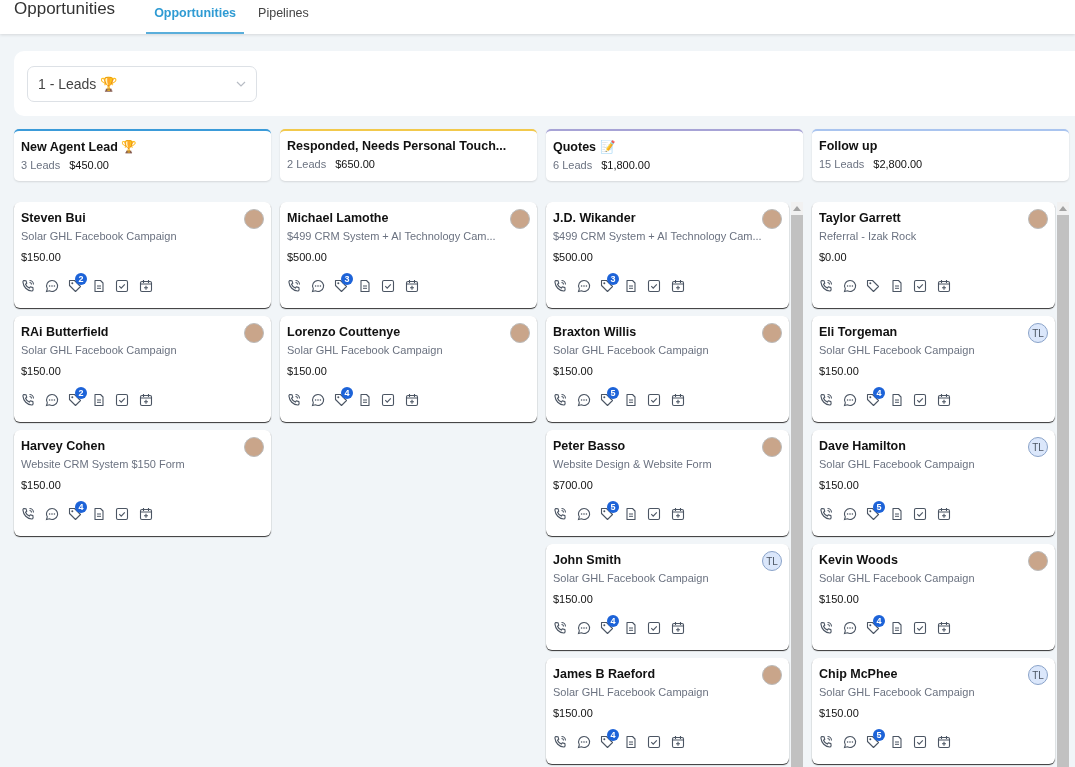 The height and width of the screenshot is (767, 1075). Describe the element at coordinates (573, 257) in the screenshot. I see `amount: $500.00` at that location.